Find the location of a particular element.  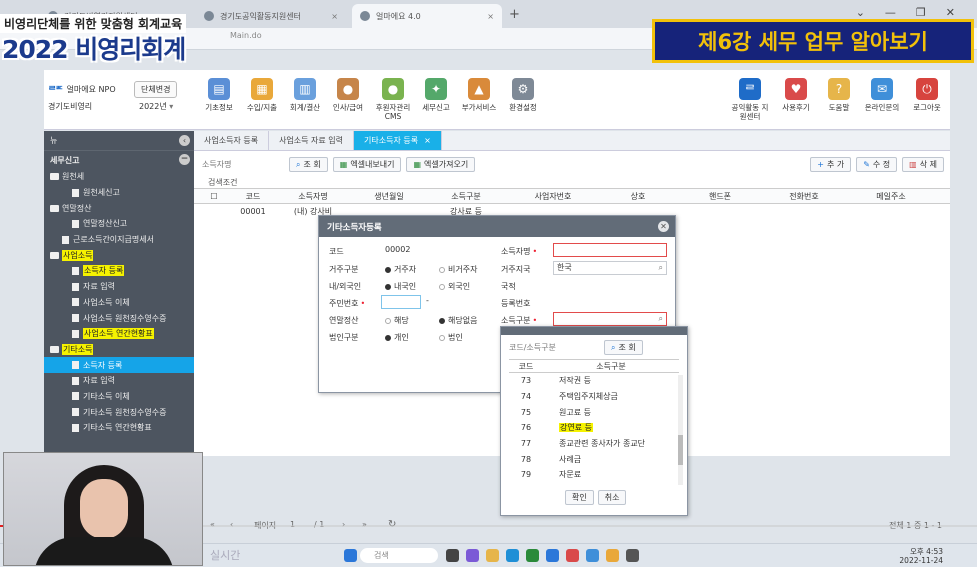

excel-export-button: ▦ 엑셀내보내기 is located at coordinates (367, 164).